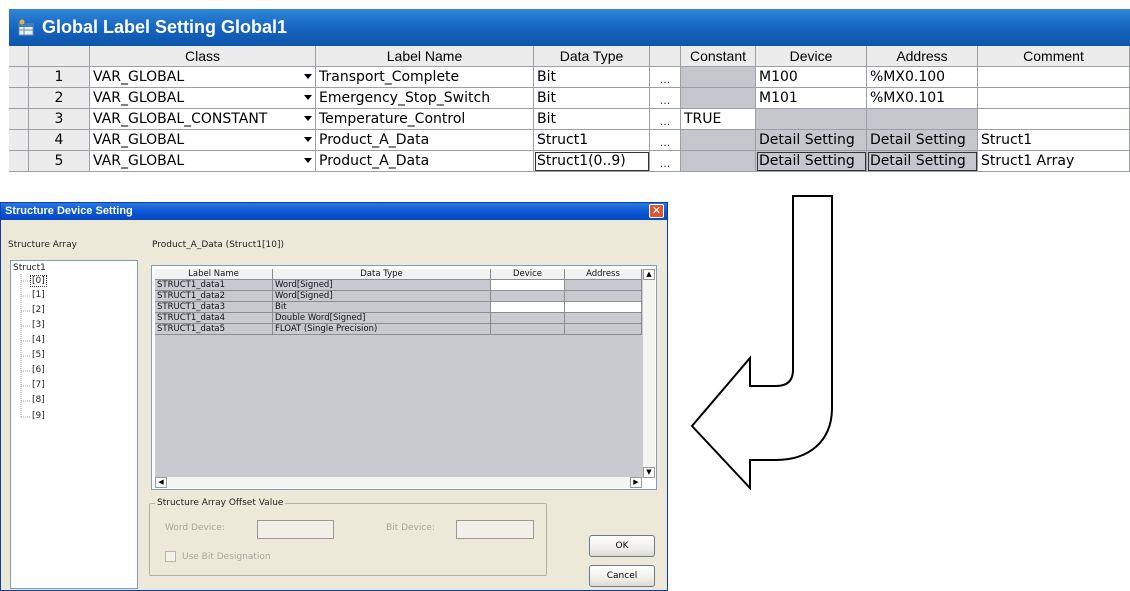 Image resolution: width=1130 pixels, height=591 pixels. I want to click on use-bit-checkbox, so click(170, 556).